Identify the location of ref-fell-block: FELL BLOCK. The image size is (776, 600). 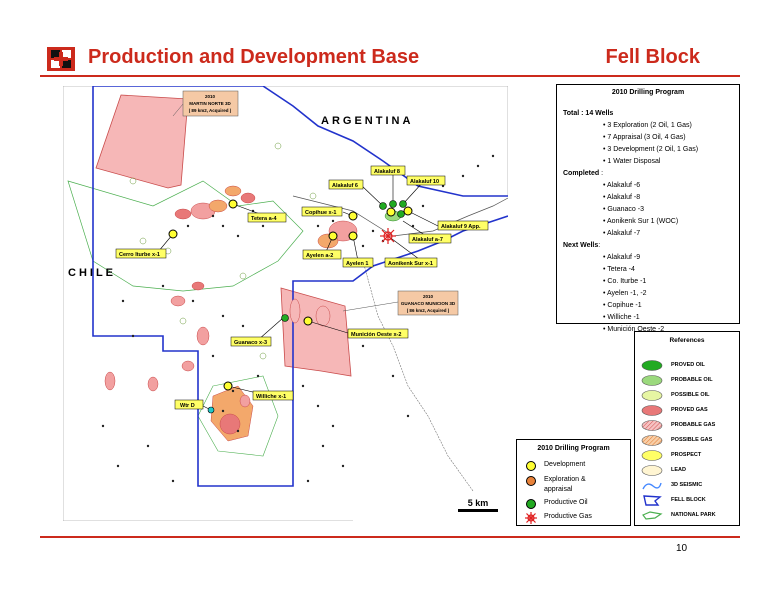
(673, 500).